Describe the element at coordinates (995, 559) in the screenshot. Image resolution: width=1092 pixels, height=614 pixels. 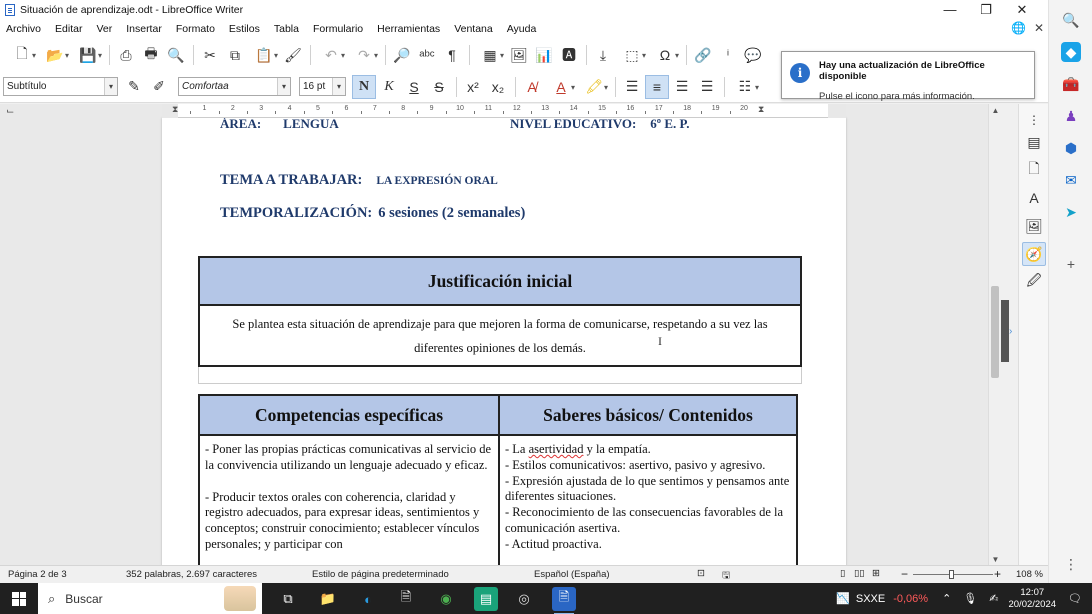
I see `scroll-down-icon: ▼` at that location.